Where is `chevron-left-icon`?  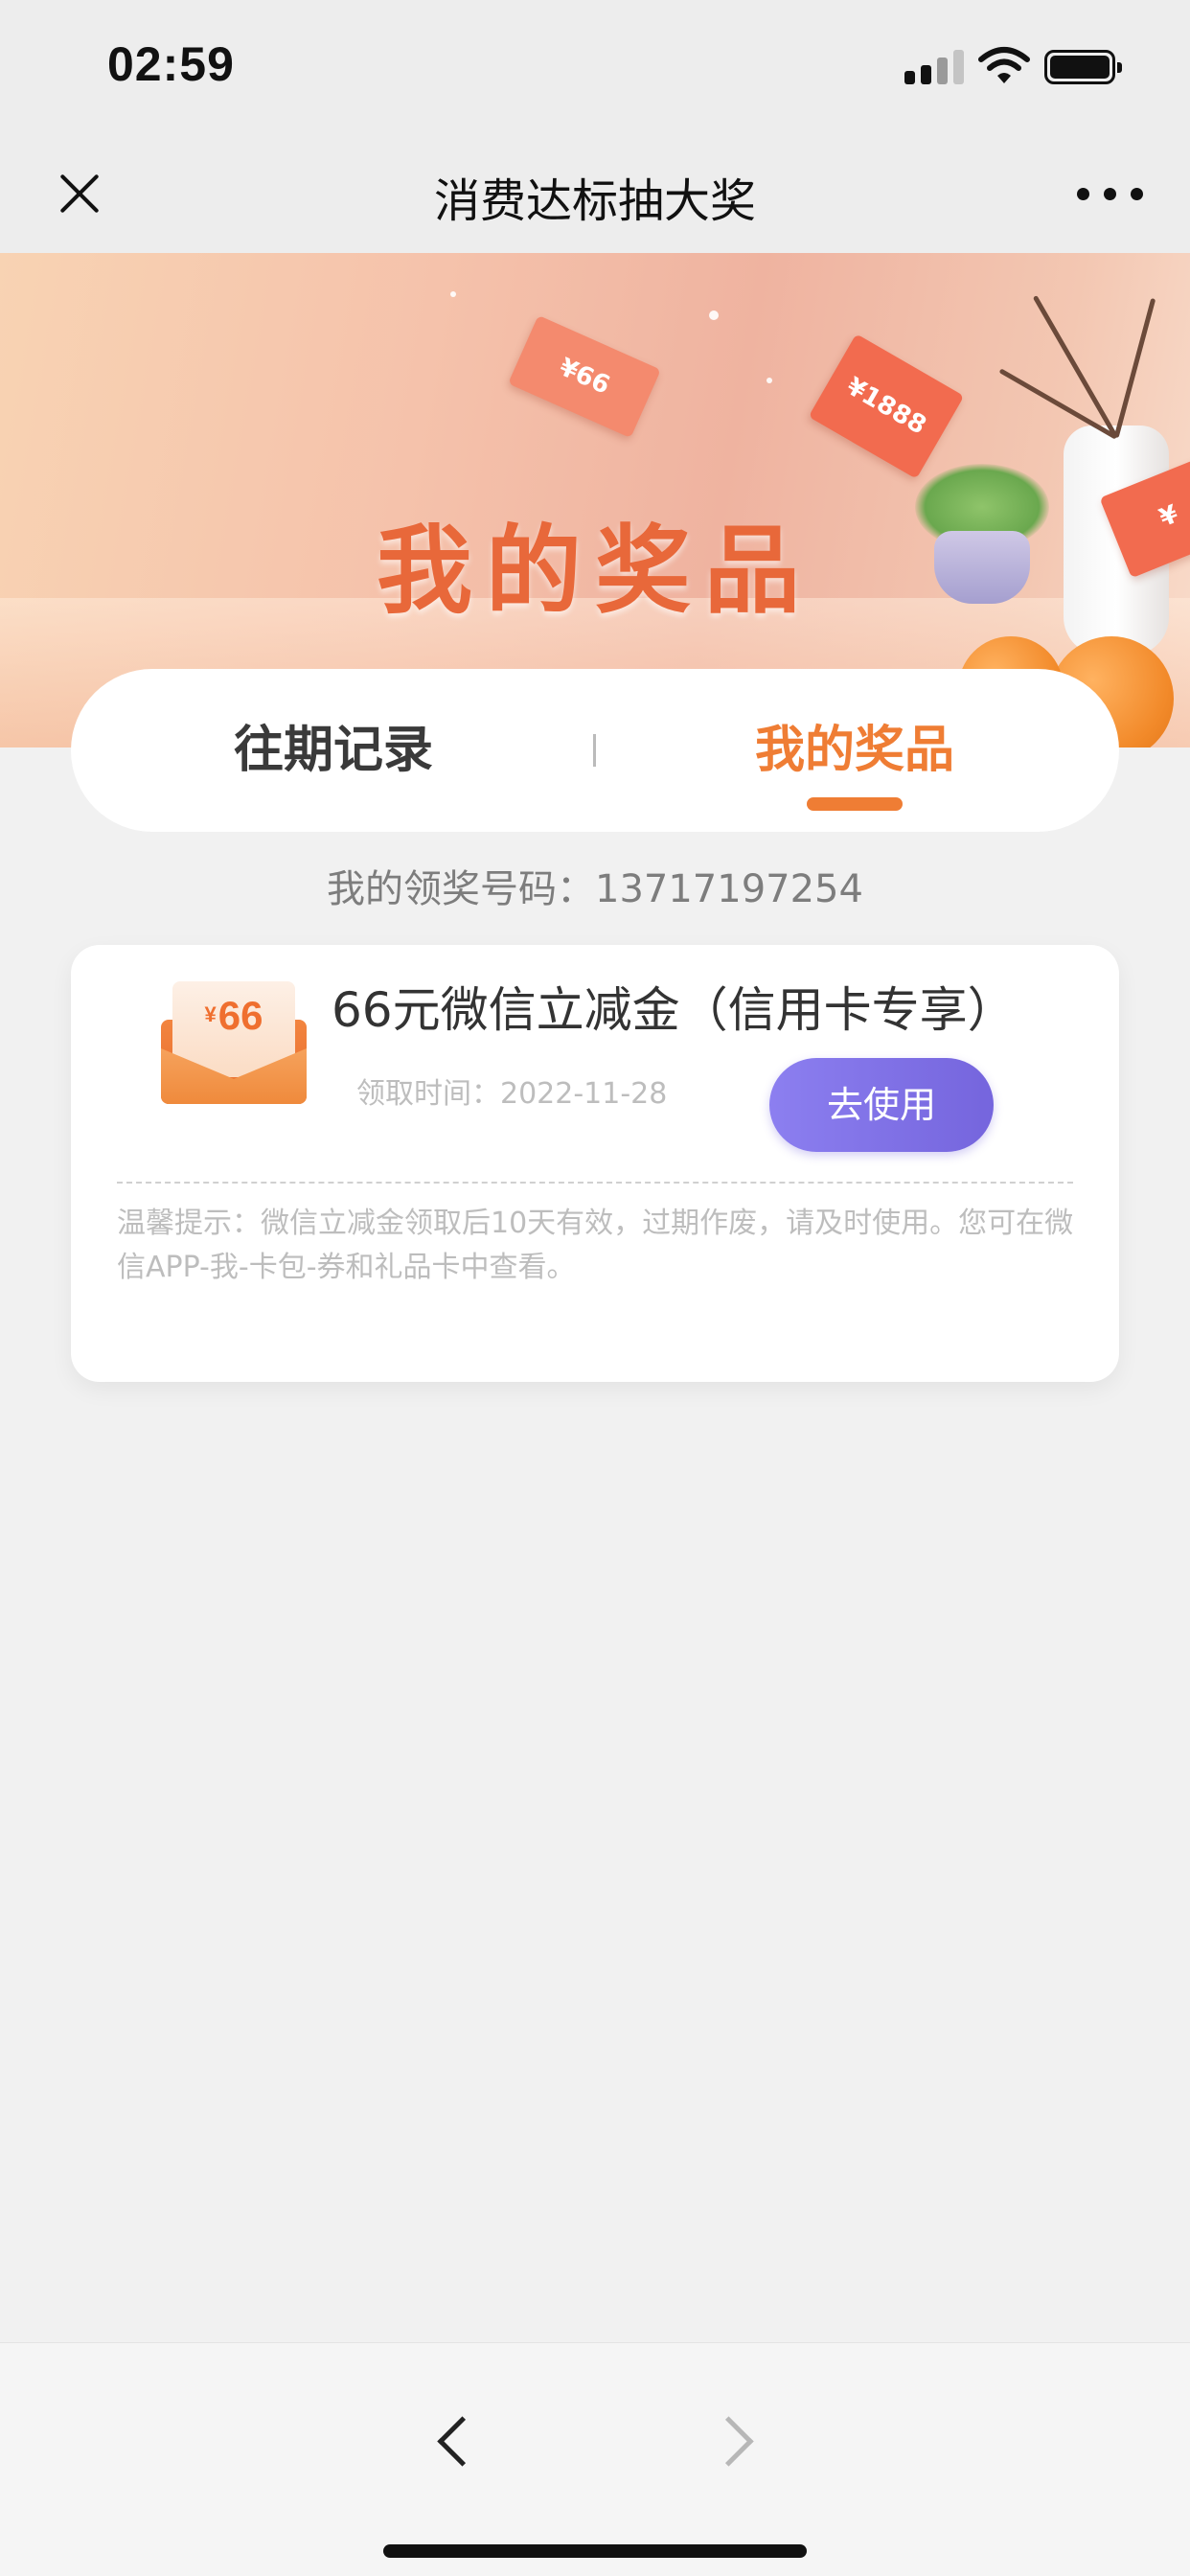
chevron-left-icon is located at coordinates (456, 2441).